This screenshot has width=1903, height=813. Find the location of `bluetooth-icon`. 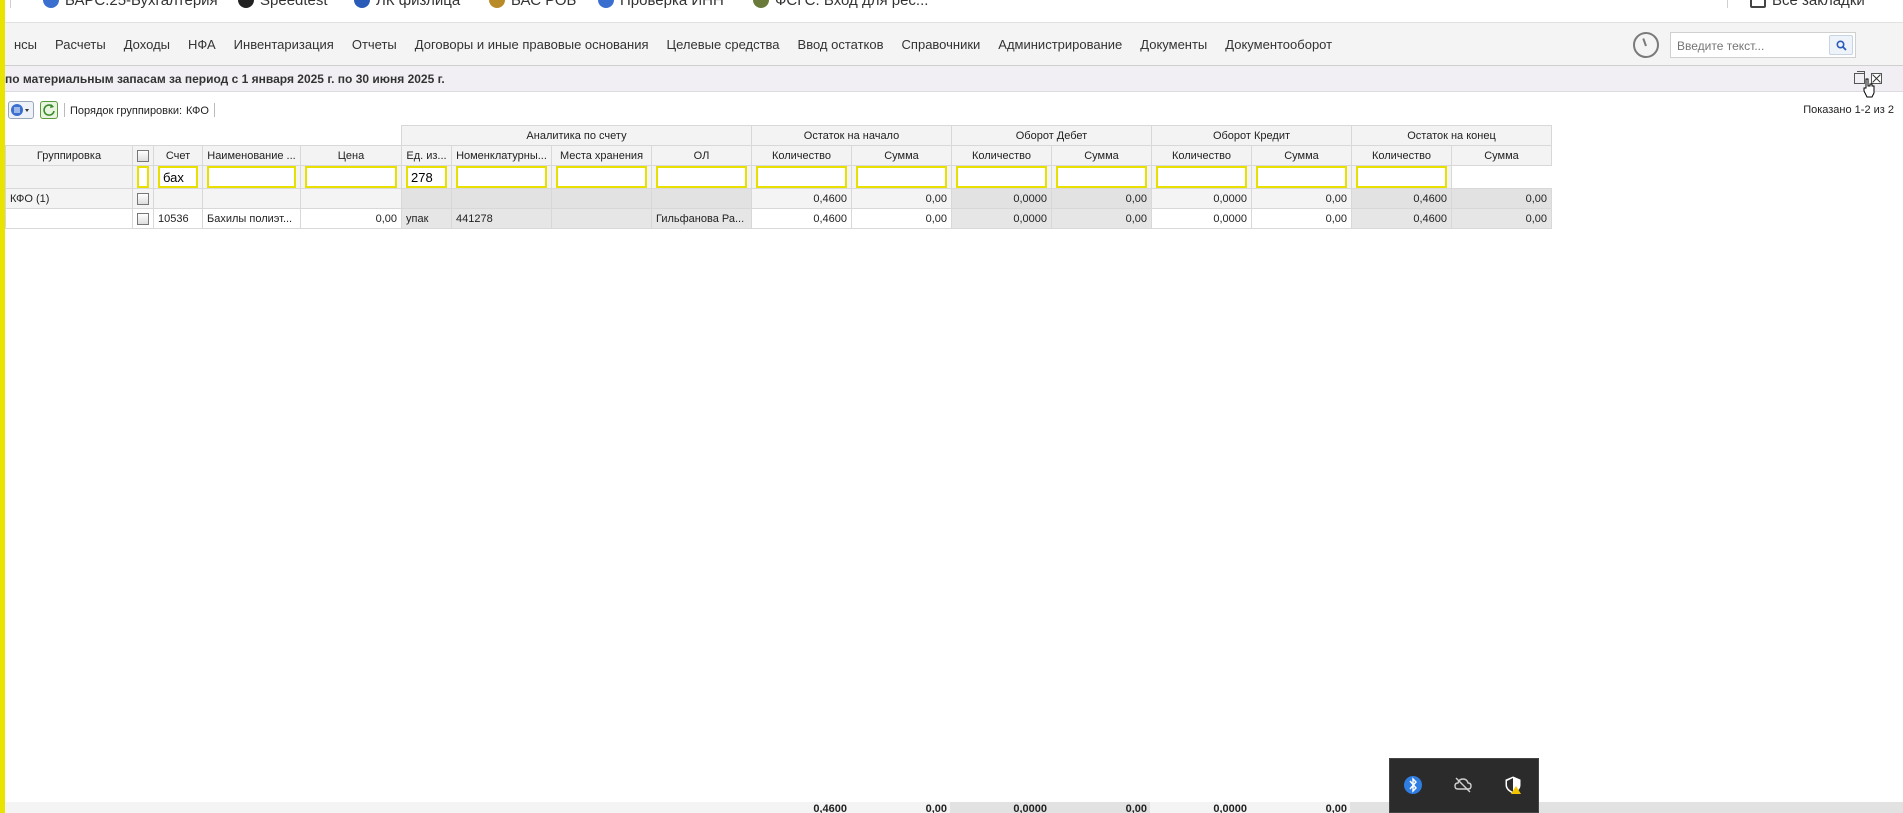

bluetooth-icon is located at coordinates (1413, 785).